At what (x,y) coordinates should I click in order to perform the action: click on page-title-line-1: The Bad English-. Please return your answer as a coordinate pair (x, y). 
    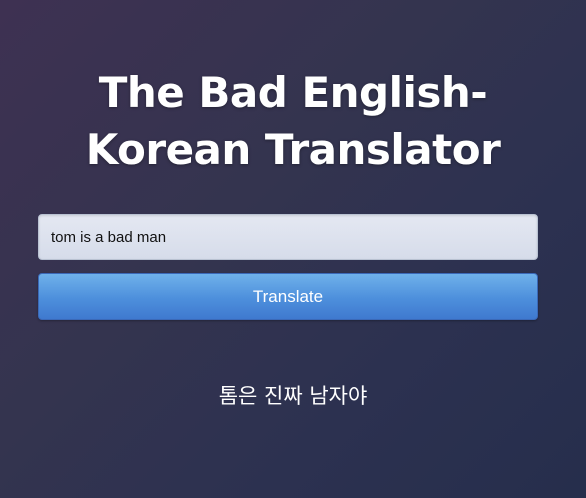
    Looking at the image, I should click on (293, 92).